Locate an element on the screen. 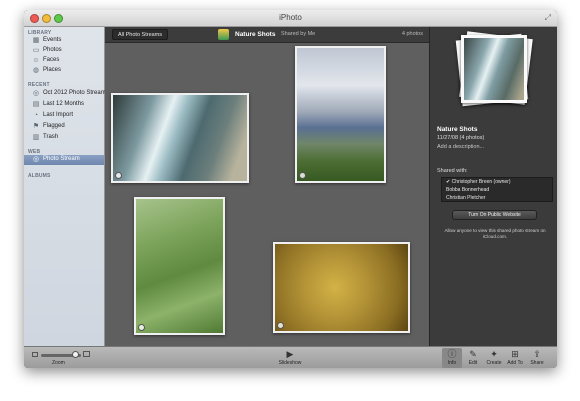  all-photo-streams-button: All Photo Streams is located at coordinates (140, 34).